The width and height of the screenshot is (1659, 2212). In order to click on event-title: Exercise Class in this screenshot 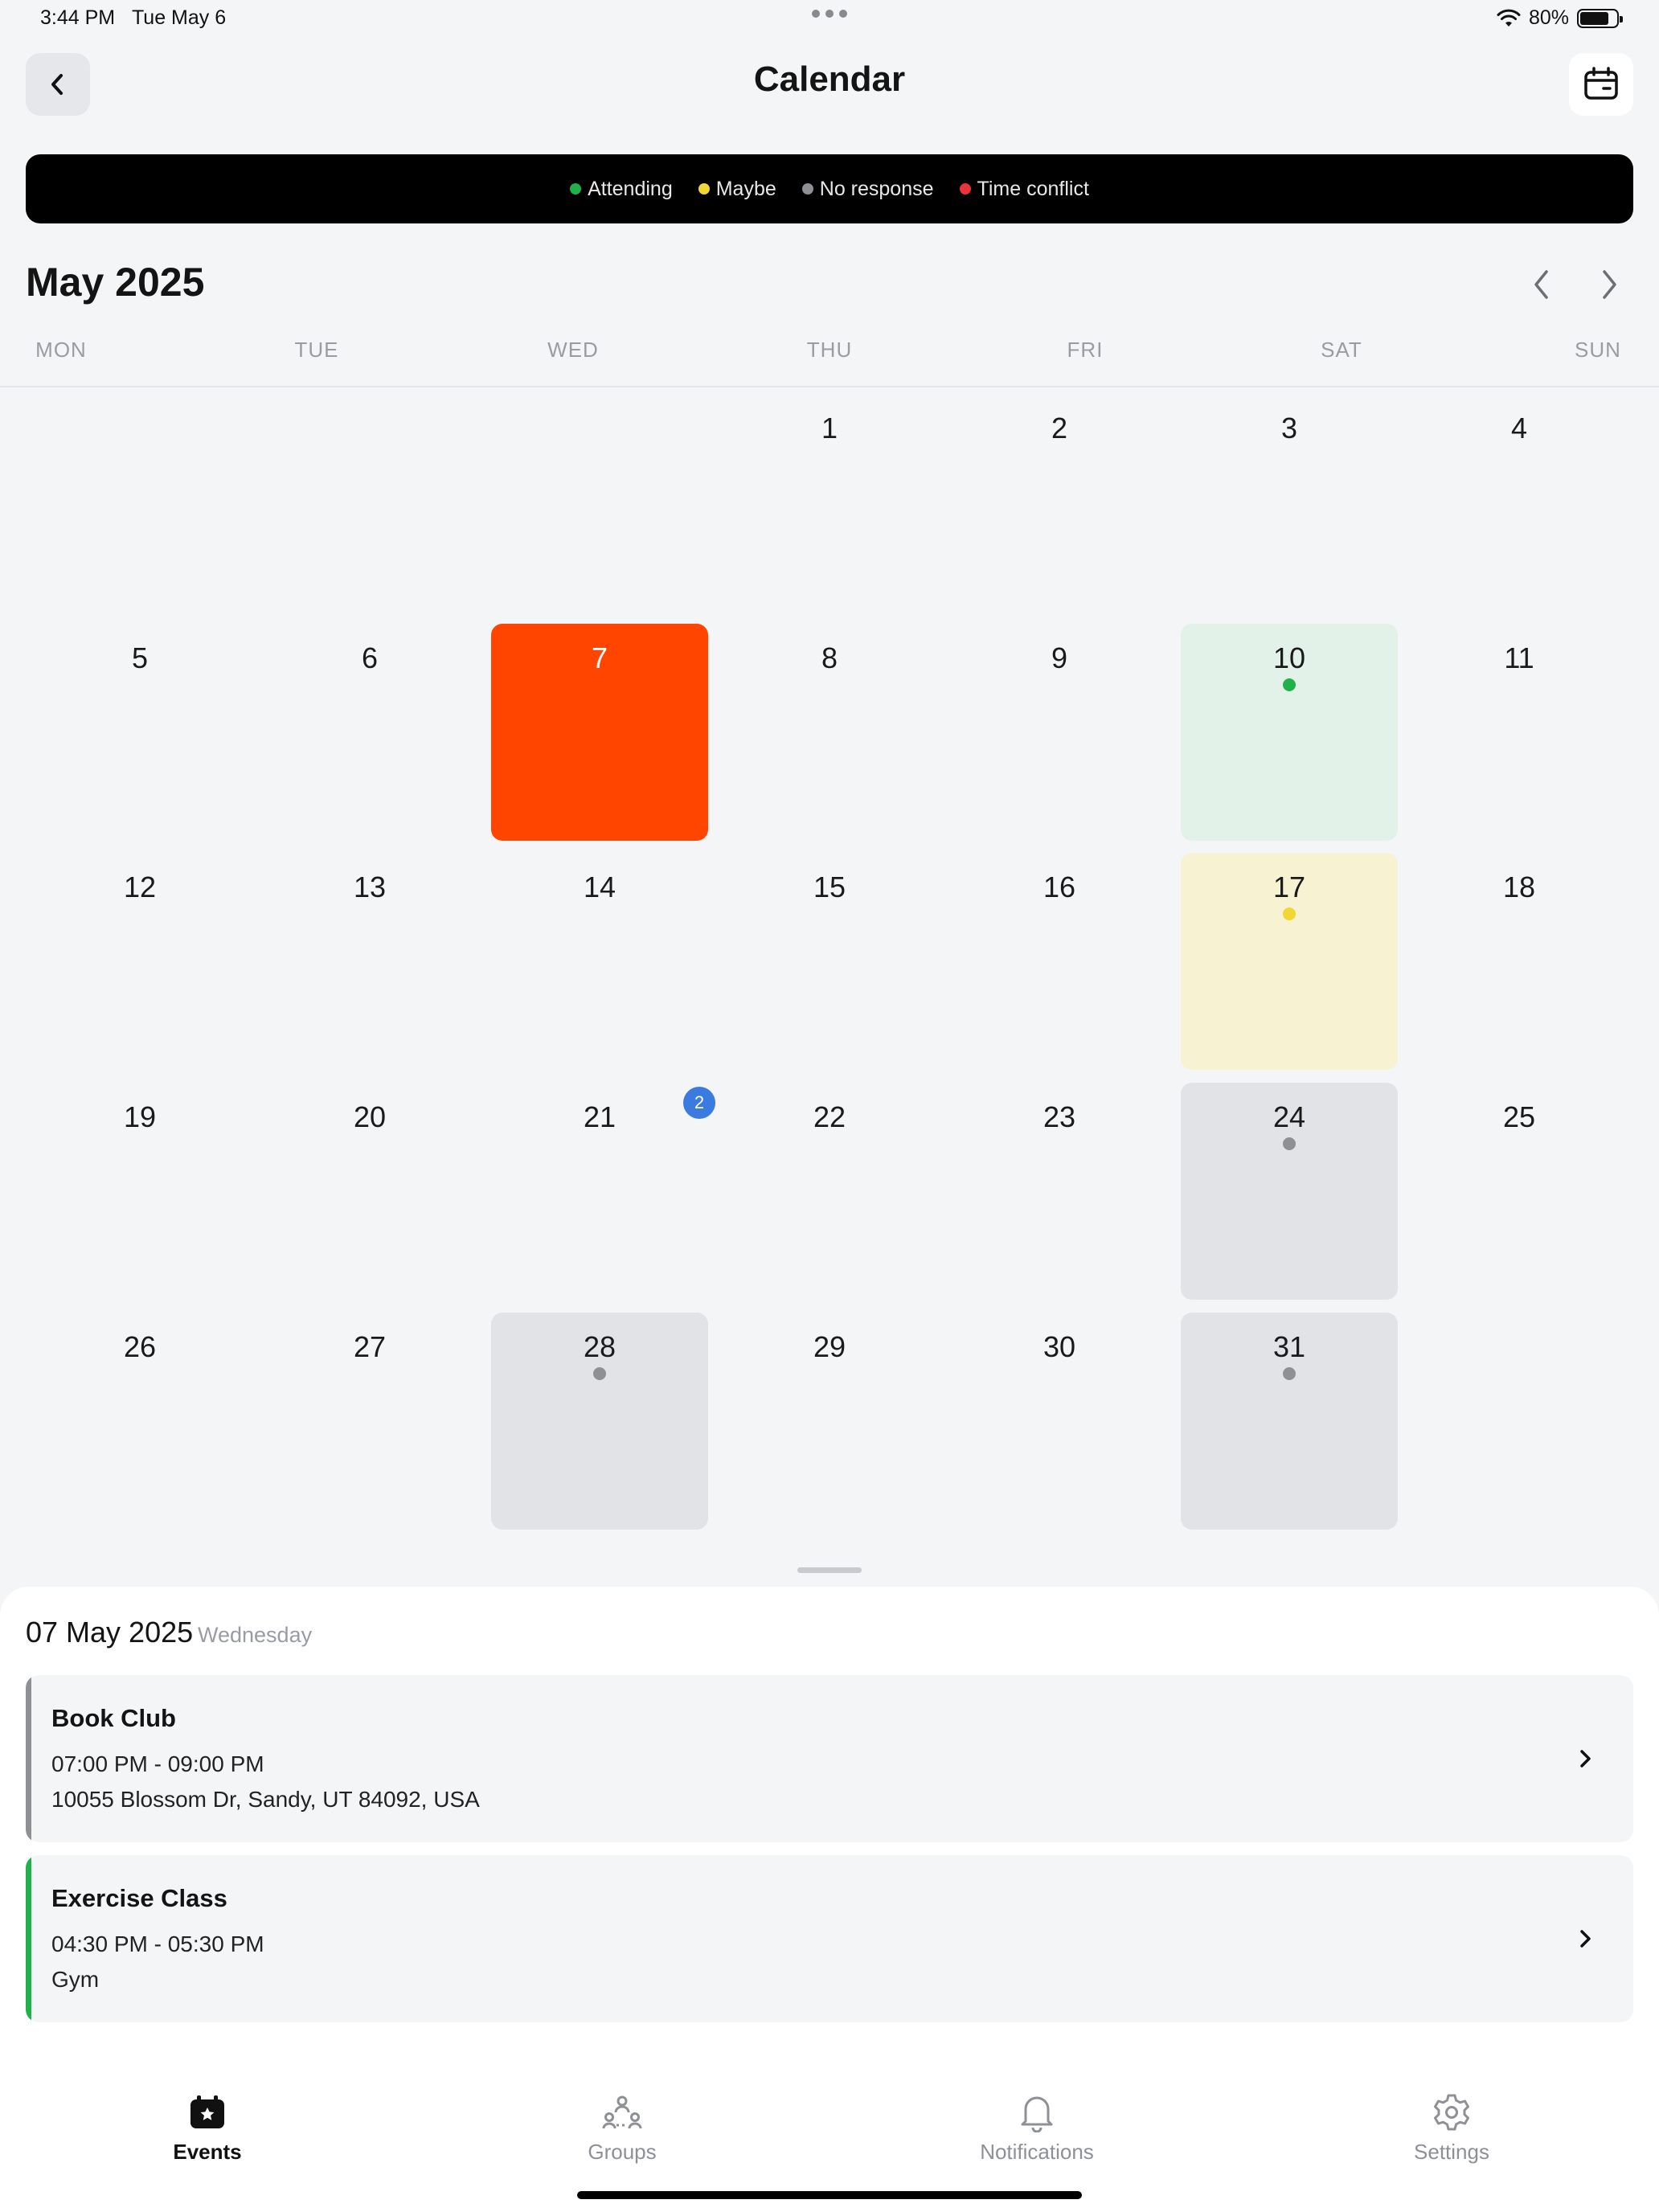, I will do `click(139, 1898)`.